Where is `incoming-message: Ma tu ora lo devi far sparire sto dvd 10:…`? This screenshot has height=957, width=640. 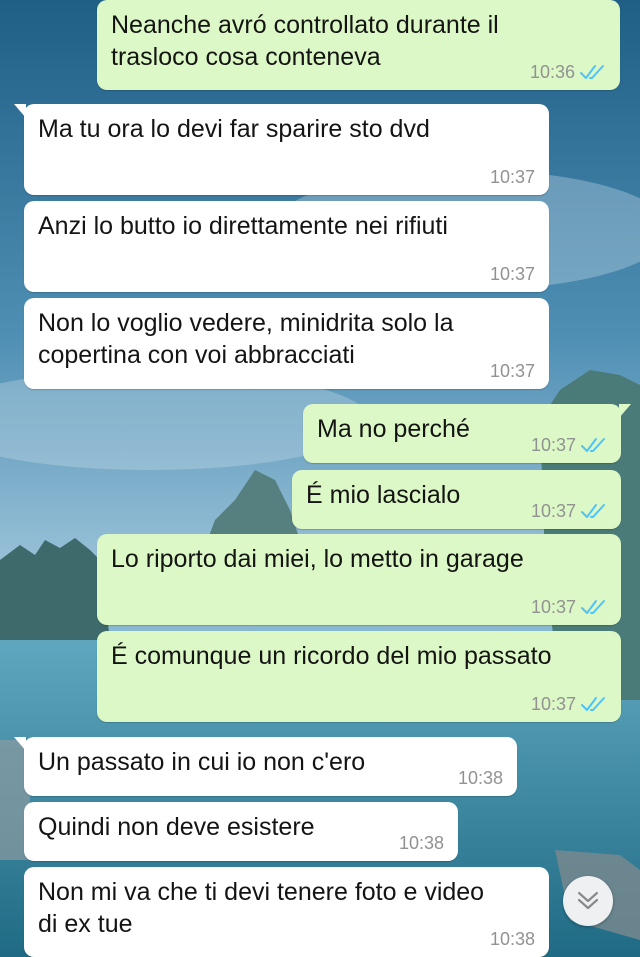
incoming-message: Ma tu ora lo devi far sparire sto dvd 10:… is located at coordinates (281, 149).